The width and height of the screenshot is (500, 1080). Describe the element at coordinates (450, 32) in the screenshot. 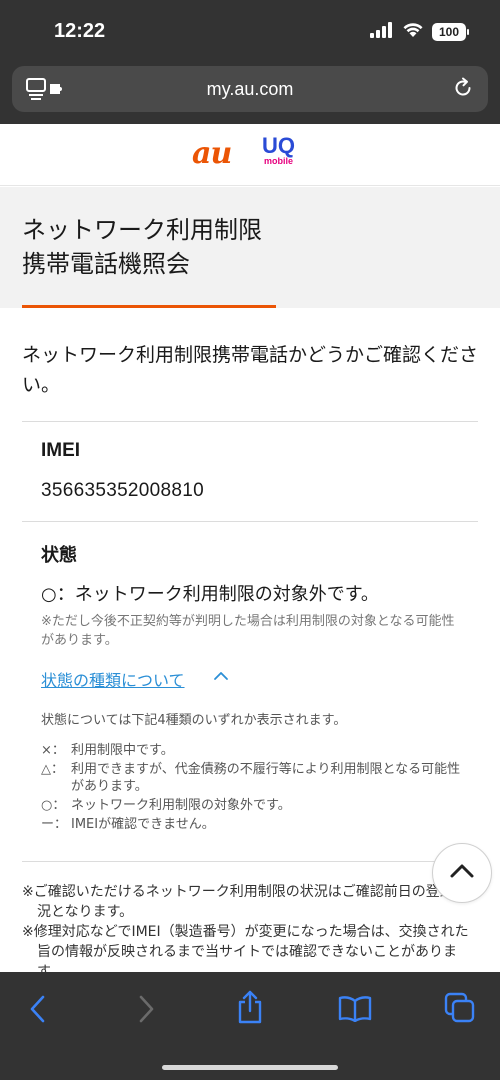

I see `battery-indicator: 100` at that location.